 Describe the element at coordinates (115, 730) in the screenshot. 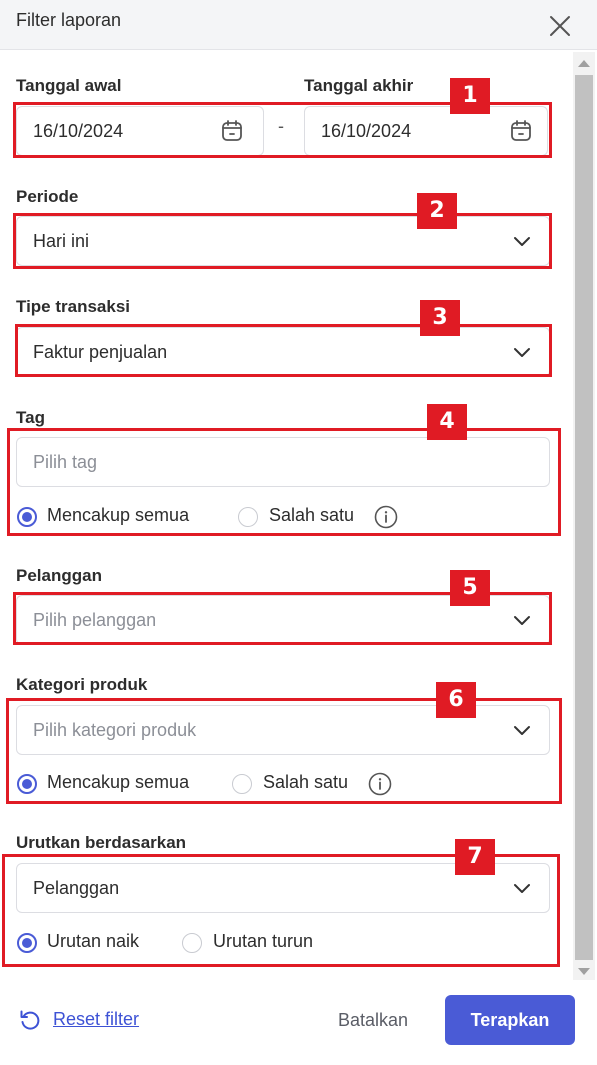

I see `product-category-placeholder: Pilih kategori produk` at that location.